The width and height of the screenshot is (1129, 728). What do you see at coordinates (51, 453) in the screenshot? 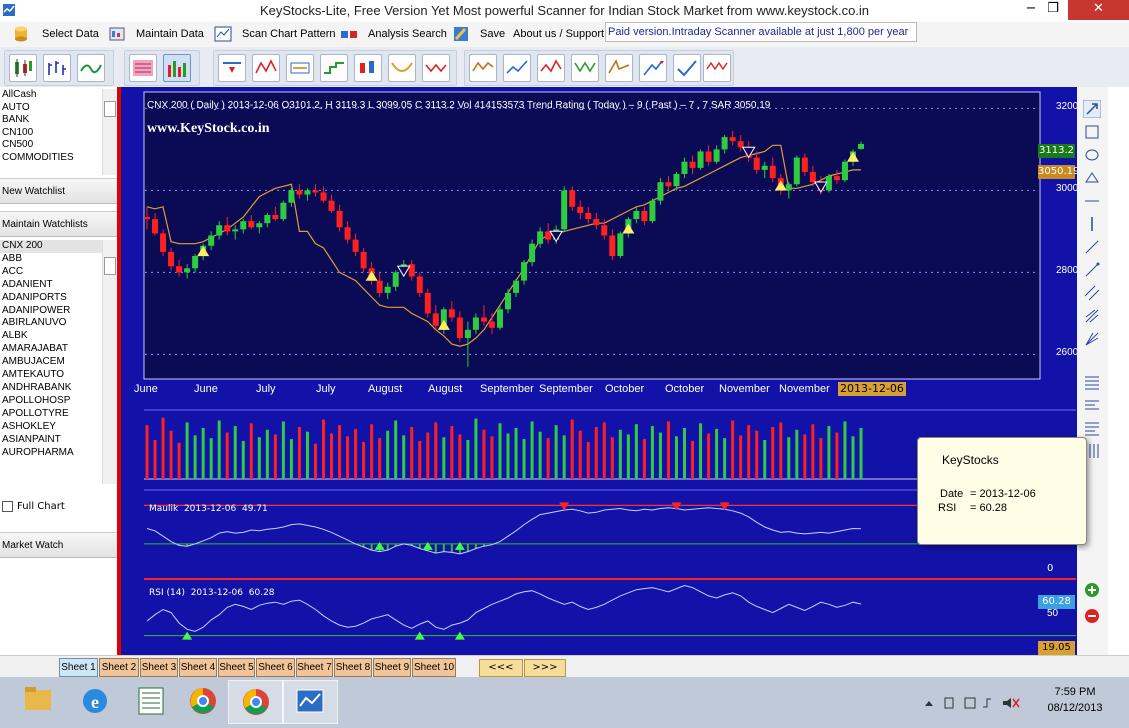
I see `stock-list-item: AUROPHARMA` at bounding box center [51, 453].